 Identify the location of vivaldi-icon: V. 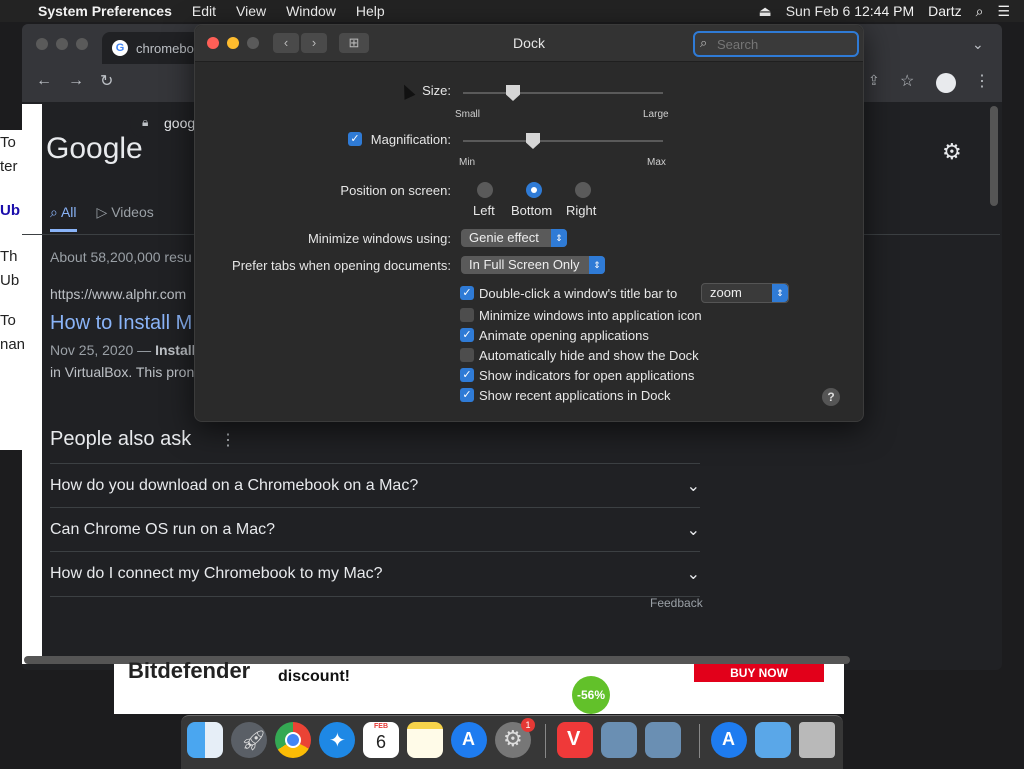
(575, 740).